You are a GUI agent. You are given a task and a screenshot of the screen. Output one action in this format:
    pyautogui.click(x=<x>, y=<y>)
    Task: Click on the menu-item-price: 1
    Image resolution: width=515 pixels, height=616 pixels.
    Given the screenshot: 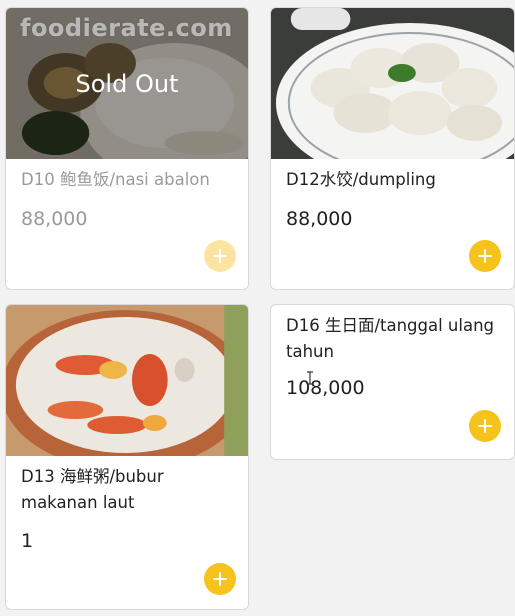 What is the action you would take?
    pyautogui.click(x=27, y=541)
    